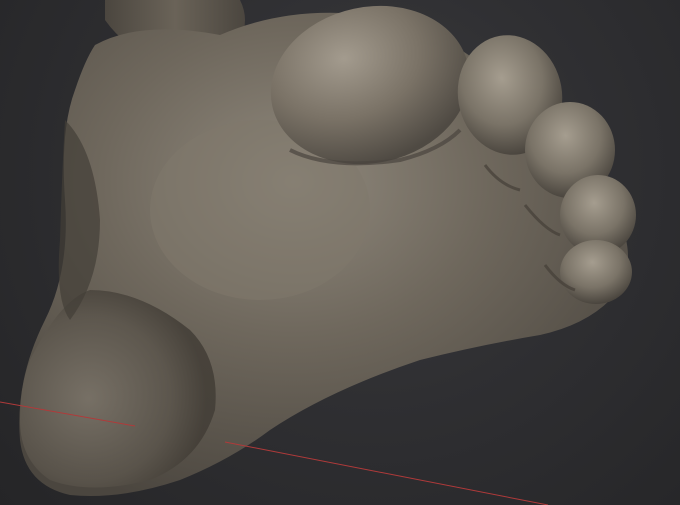 The image size is (680, 505). What do you see at coordinates (386, 473) in the screenshot?
I see `grid-axis-line` at bounding box center [386, 473].